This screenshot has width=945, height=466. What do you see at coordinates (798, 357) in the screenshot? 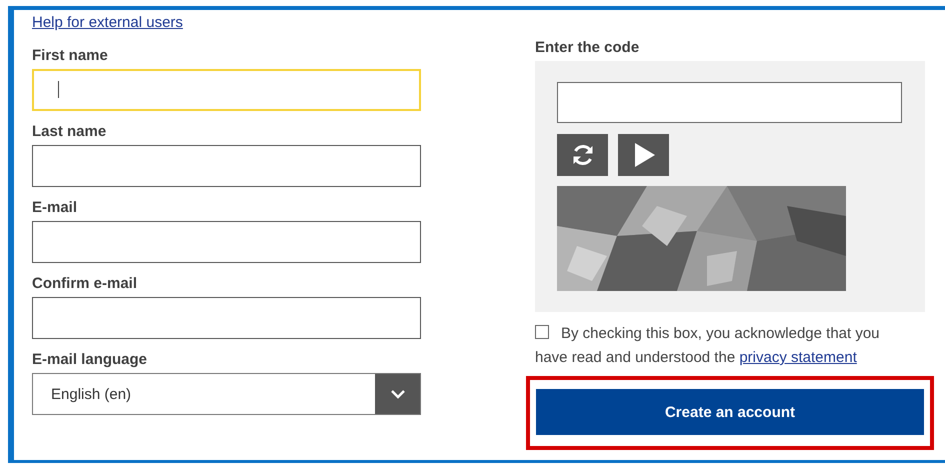
I see `privacy-link: privacy statement` at bounding box center [798, 357].